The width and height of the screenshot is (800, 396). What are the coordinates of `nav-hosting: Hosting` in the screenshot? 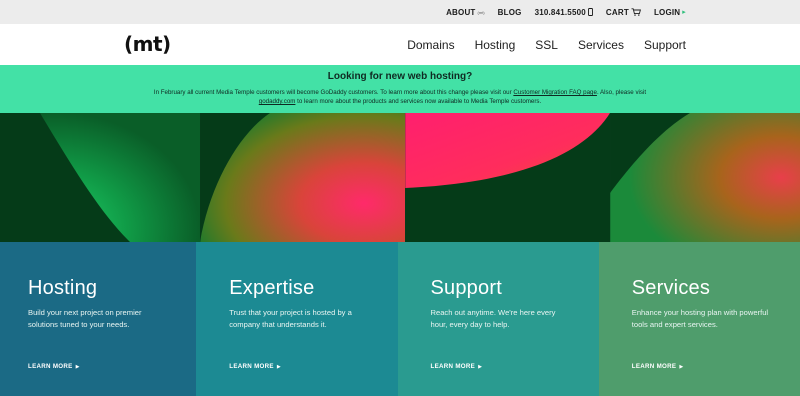 It's located at (495, 45).